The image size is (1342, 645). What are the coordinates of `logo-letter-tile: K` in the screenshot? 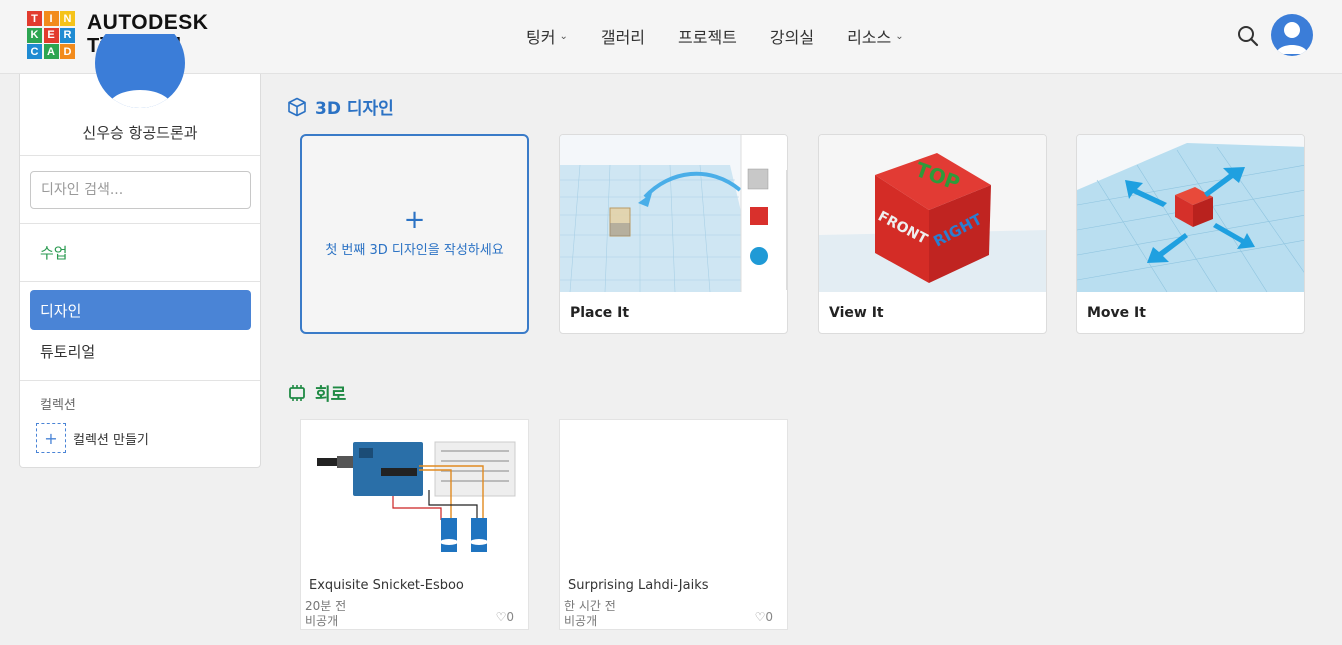 It's located at (34, 35).